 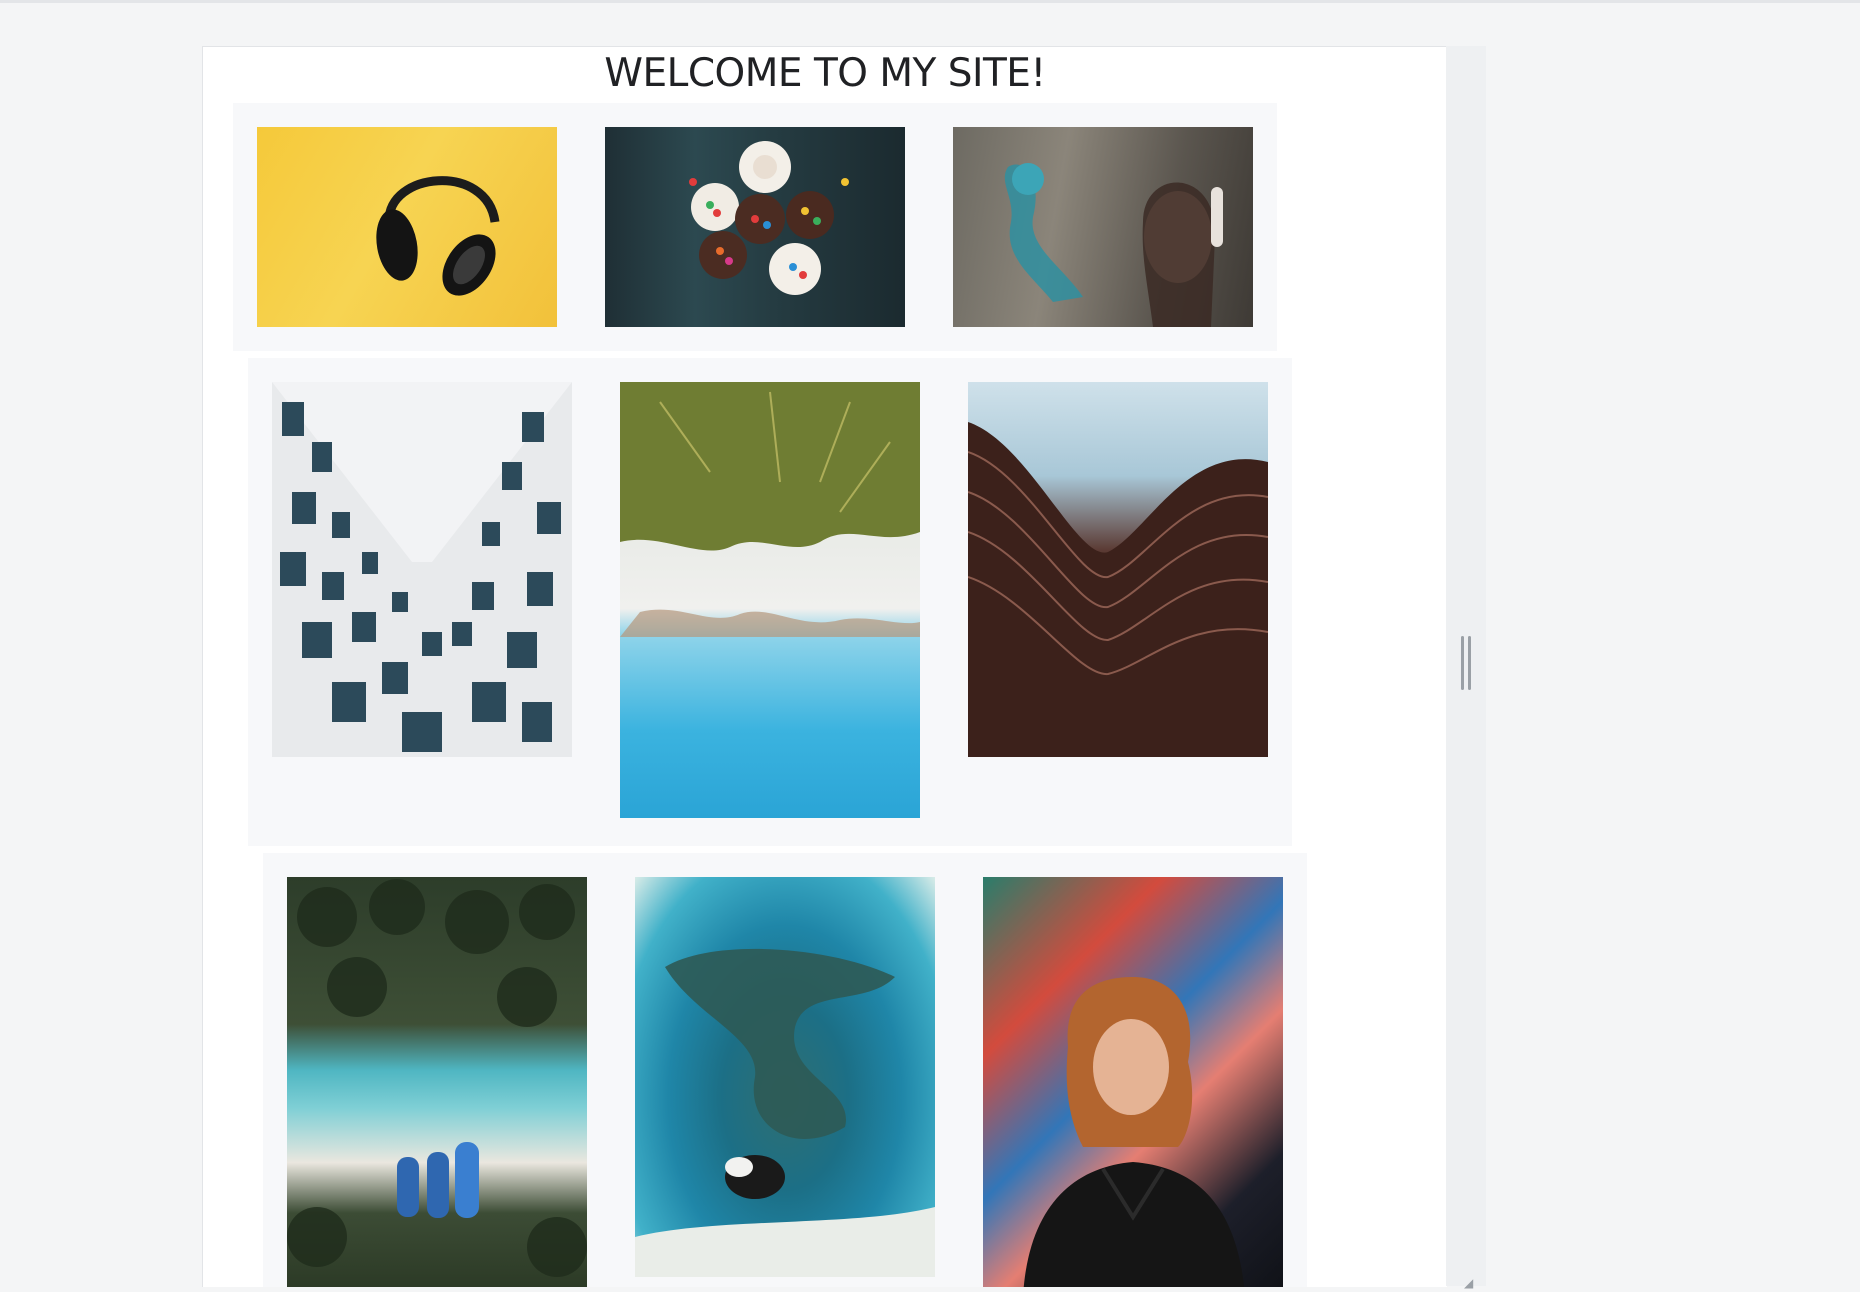 What do you see at coordinates (407, 227) in the screenshot?
I see `headphones-photo` at bounding box center [407, 227].